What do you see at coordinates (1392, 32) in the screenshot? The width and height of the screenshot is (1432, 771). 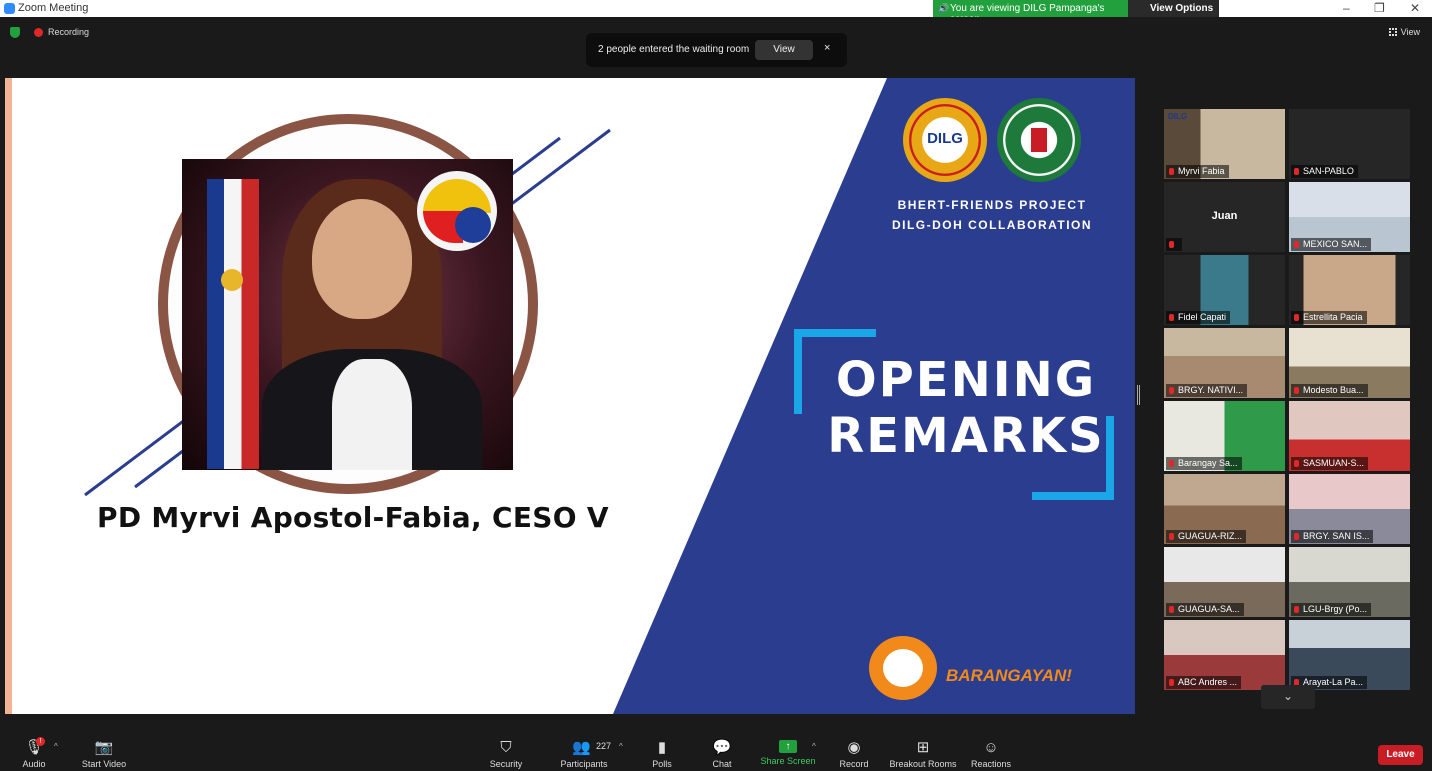 I see `grid-icon` at bounding box center [1392, 32].